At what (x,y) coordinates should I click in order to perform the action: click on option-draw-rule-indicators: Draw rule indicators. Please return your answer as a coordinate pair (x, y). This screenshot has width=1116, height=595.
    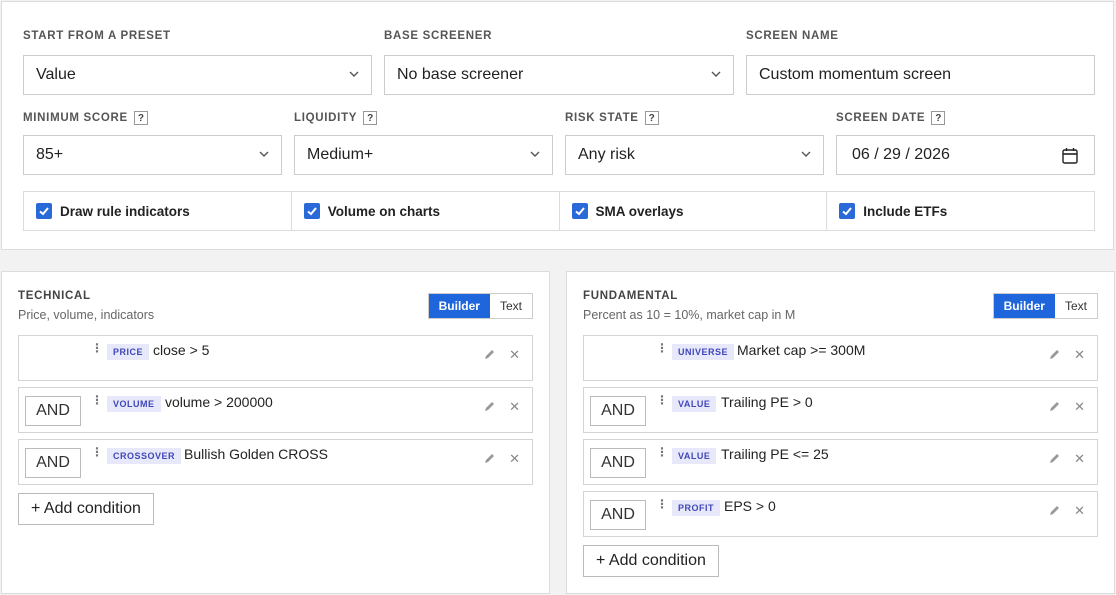
    Looking at the image, I should click on (158, 211).